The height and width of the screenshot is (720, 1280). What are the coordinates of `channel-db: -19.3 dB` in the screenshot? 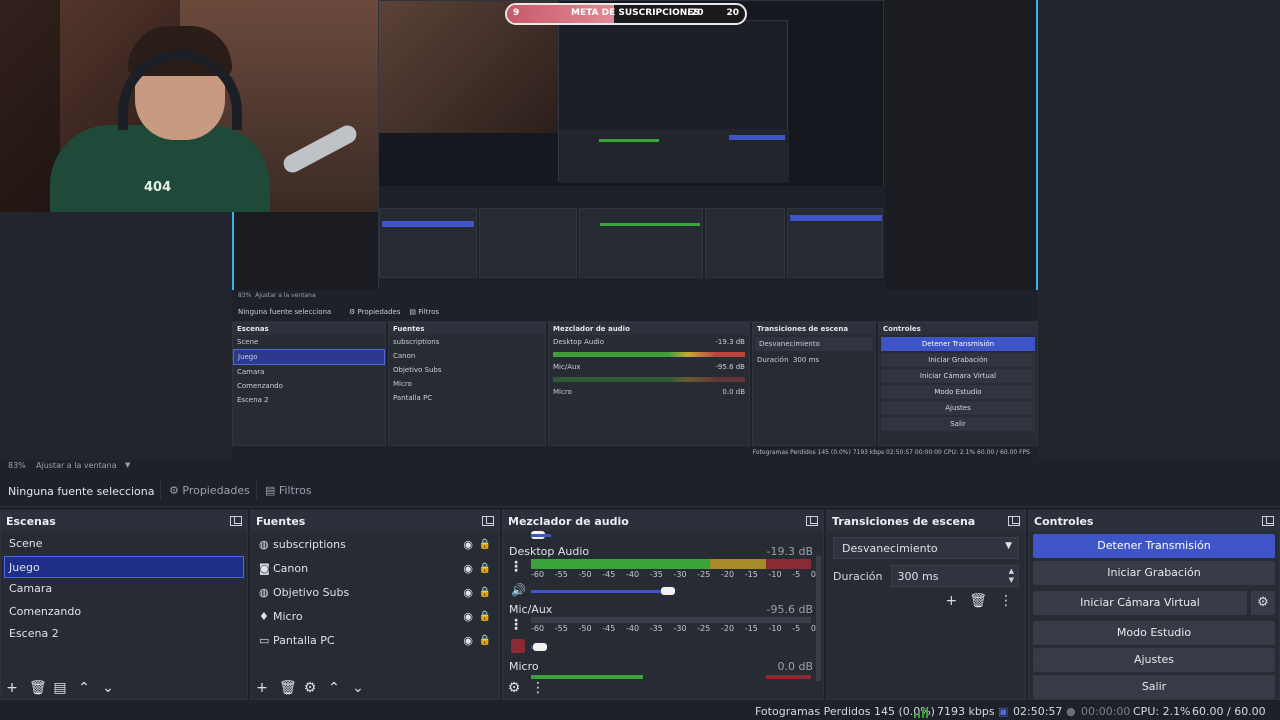 It's located at (790, 551).